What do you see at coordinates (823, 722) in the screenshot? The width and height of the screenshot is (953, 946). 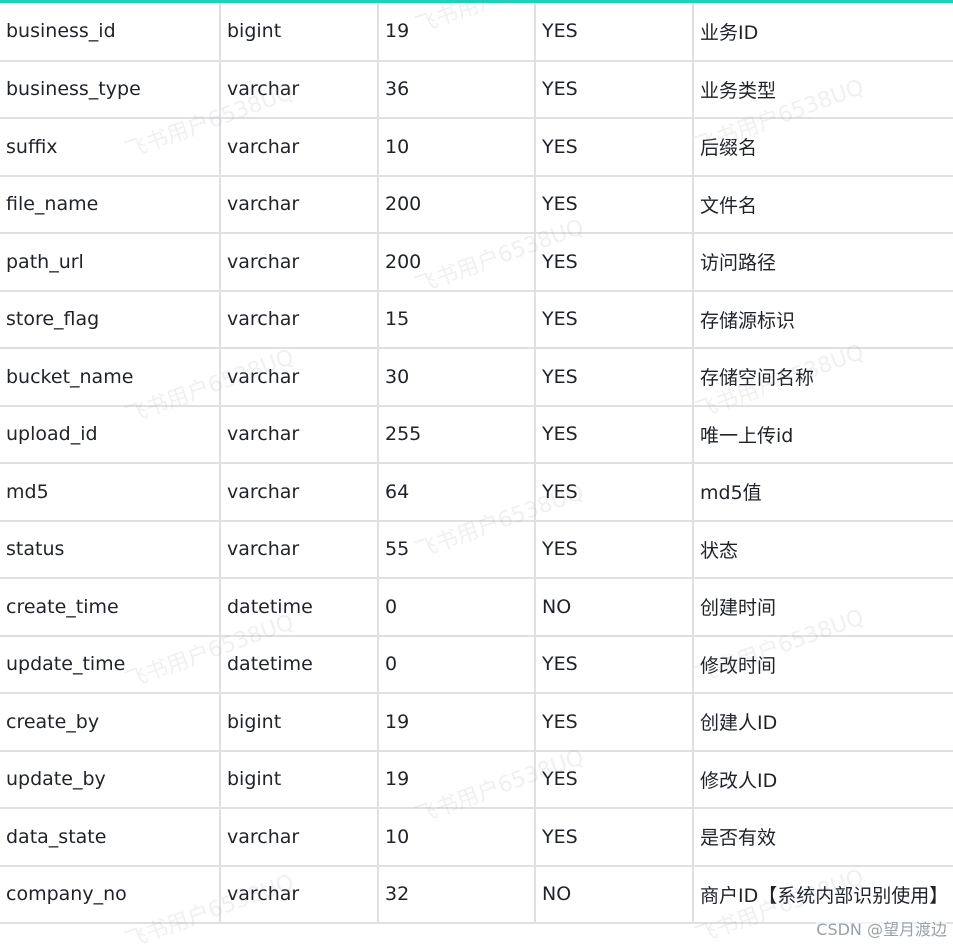 I see `field-comment-cell: 创建人ID` at bounding box center [823, 722].